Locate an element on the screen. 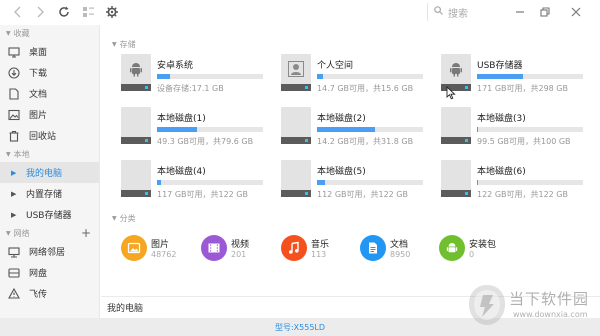 The height and width of the screenshot is (336, 600). list-view-icon is located at coordinates (88, 12).